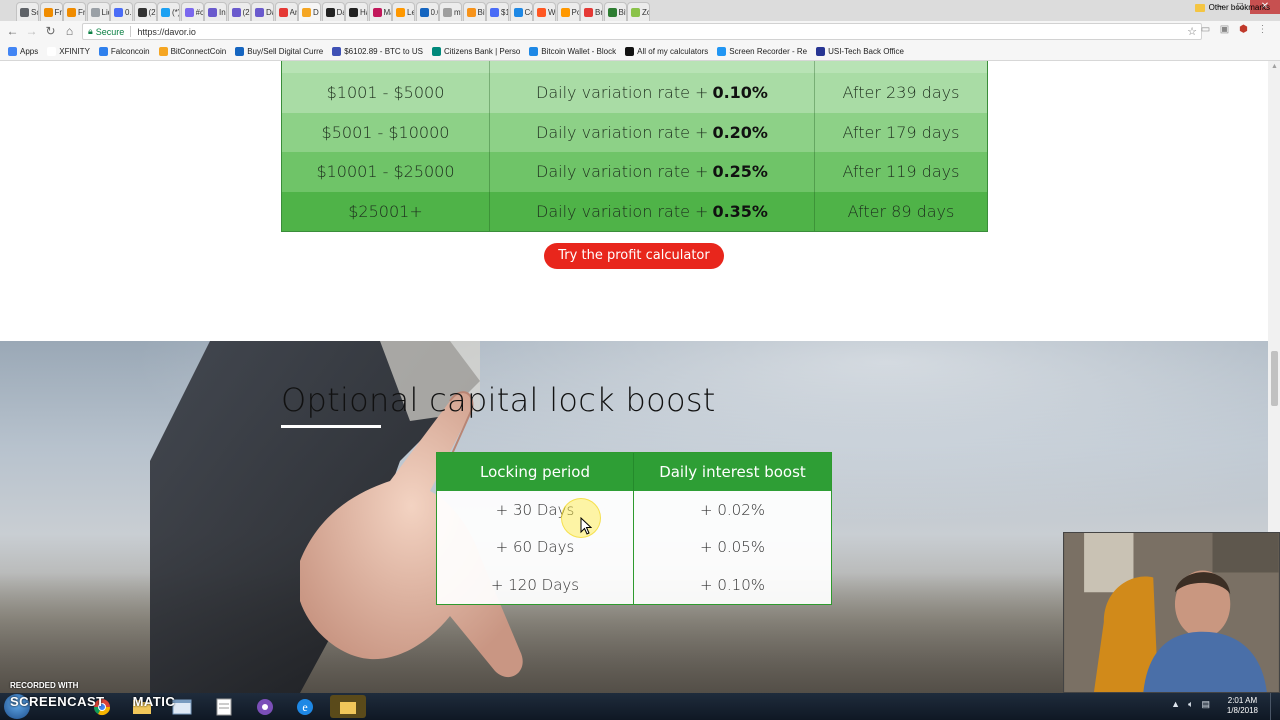 The height and width of the screenshot is (720, 1280). I want to click on browser-tab: Brac, so click(591, 11).